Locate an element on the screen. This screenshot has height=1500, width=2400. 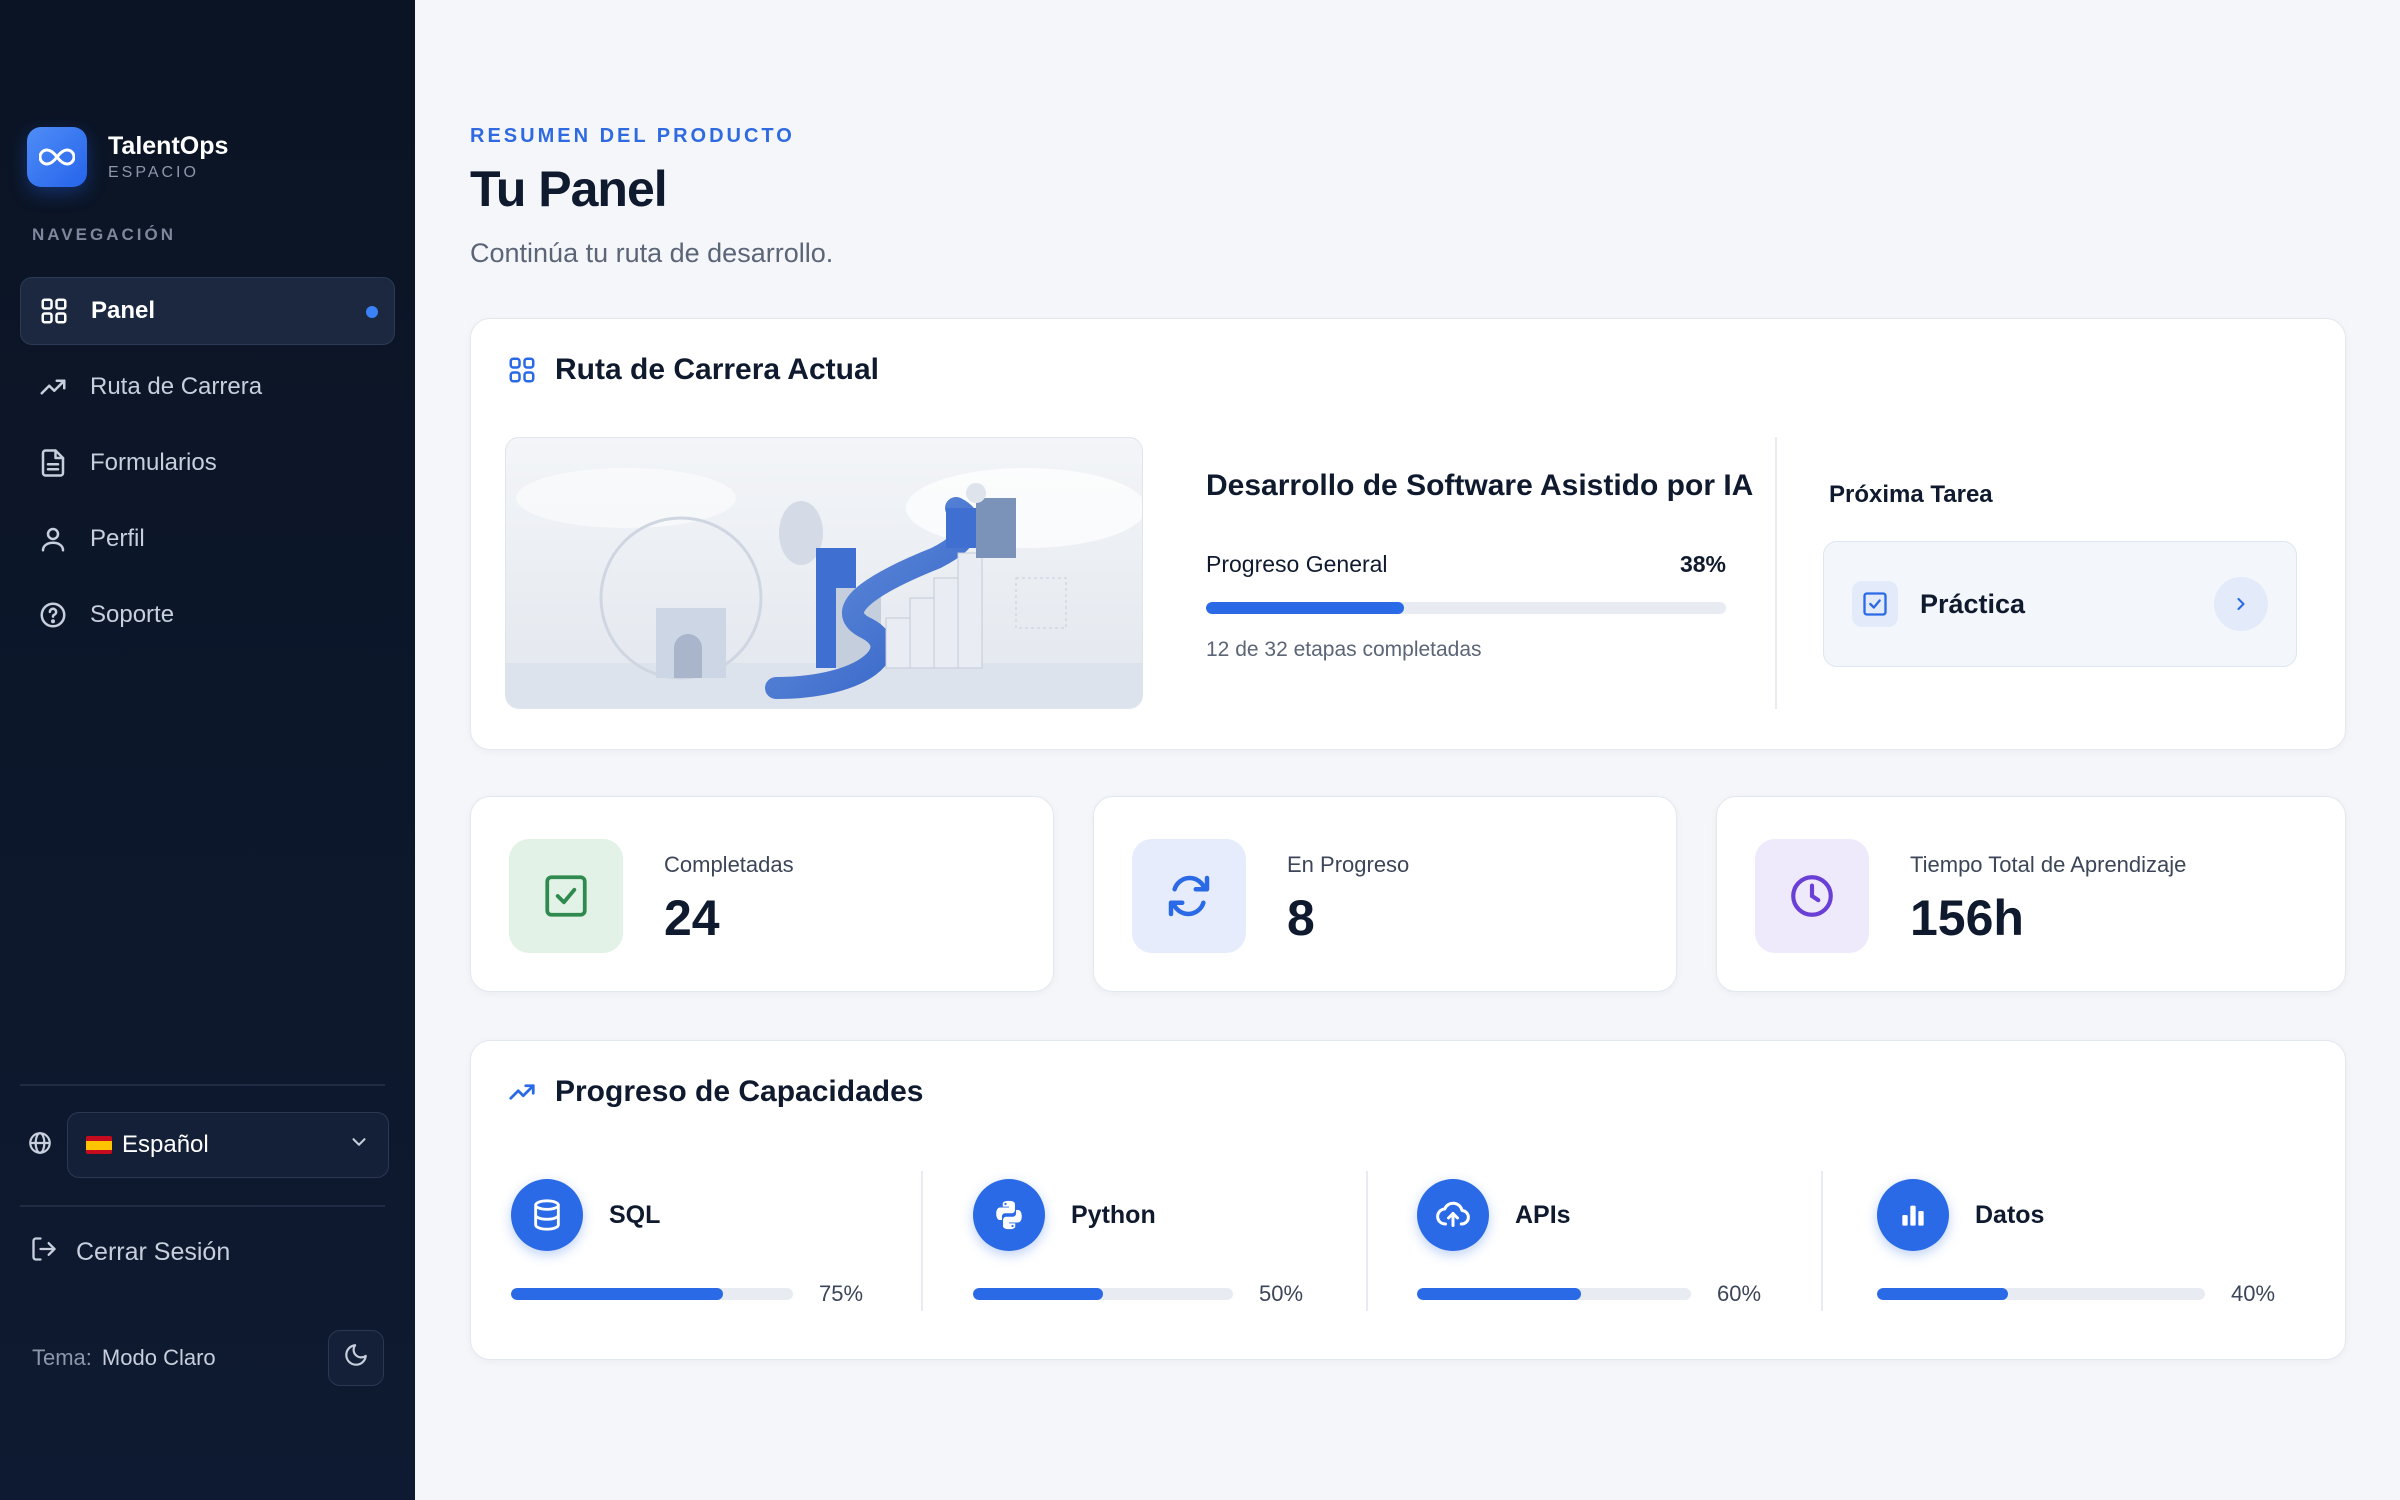
sidebar-item-label: Panel is located at coordinates (123, 310).